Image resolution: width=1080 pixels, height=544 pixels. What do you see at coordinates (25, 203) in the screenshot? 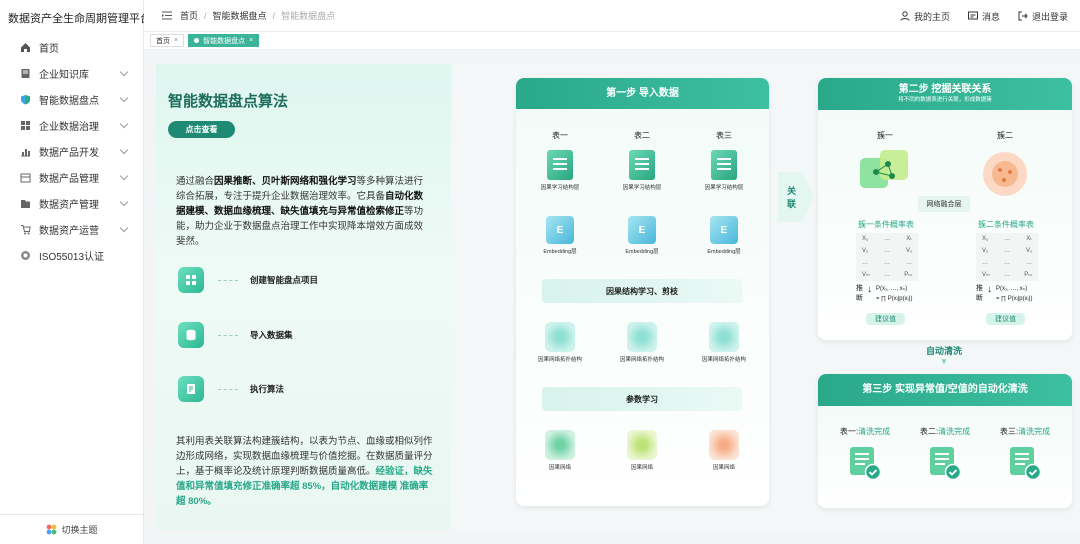
I see `folder-icon` at bounding box center [25, 203].